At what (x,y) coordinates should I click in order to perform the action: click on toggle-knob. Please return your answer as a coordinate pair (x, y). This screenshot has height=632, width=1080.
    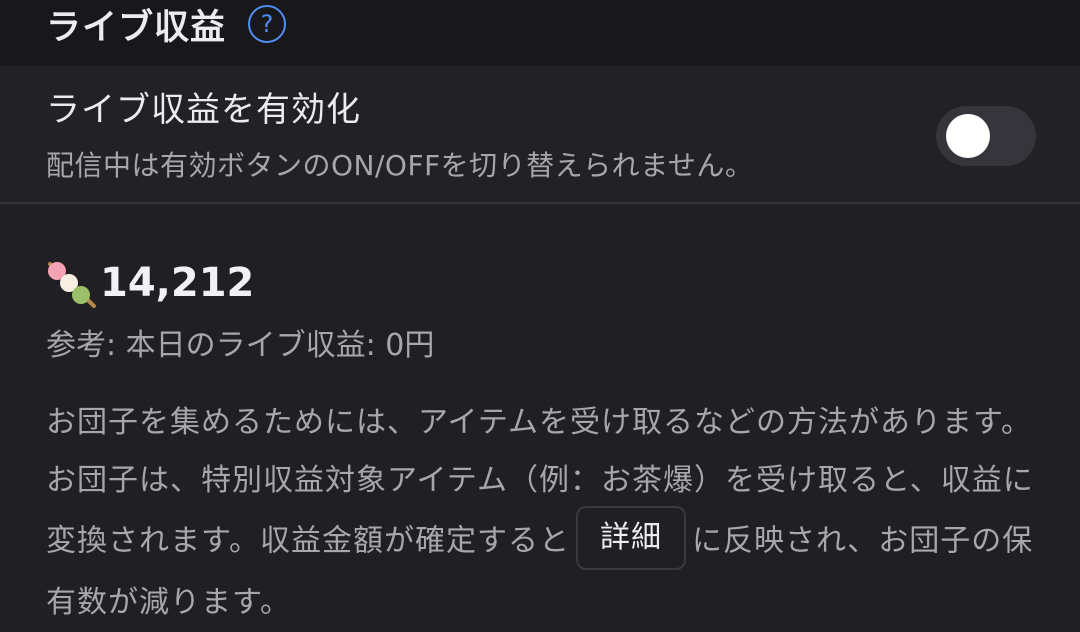
    Looking at the image, I should click on (968, 136).